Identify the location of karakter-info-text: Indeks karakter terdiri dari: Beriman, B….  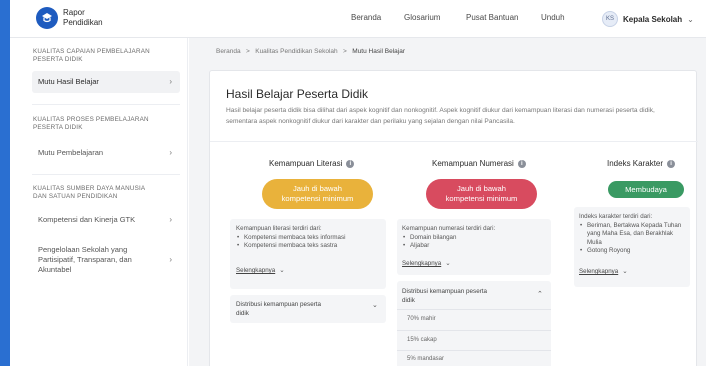
(634, 234).